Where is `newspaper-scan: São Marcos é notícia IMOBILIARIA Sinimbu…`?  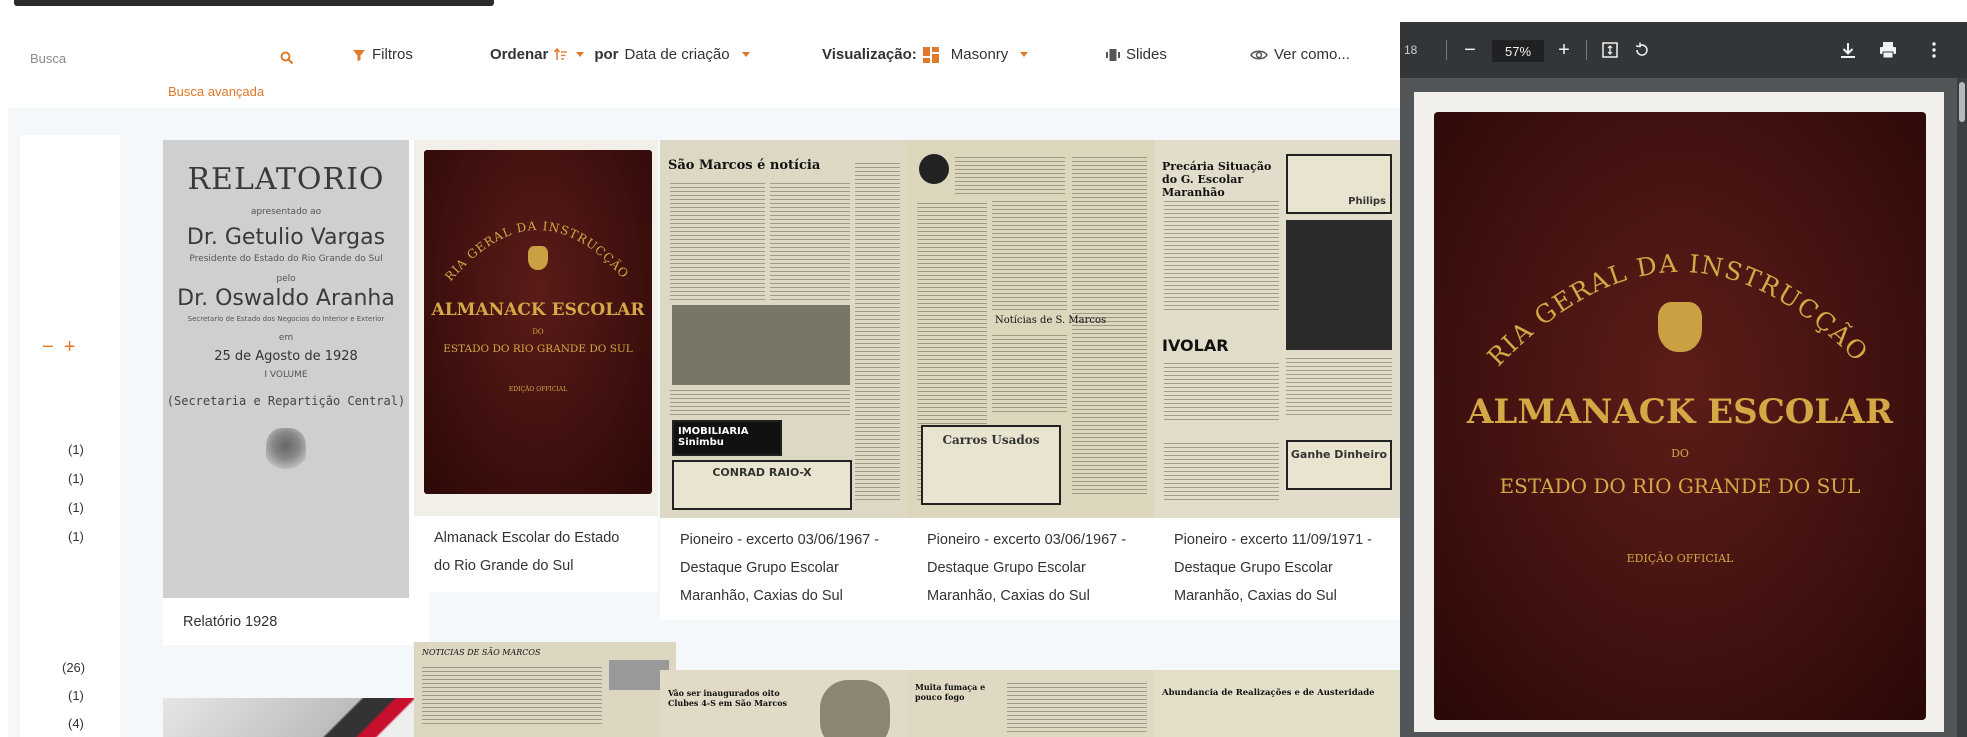
newspaper-scan: São Marcos é notícia IMOBILIARIA Sinimbu… is located at coordinates (783, 329).